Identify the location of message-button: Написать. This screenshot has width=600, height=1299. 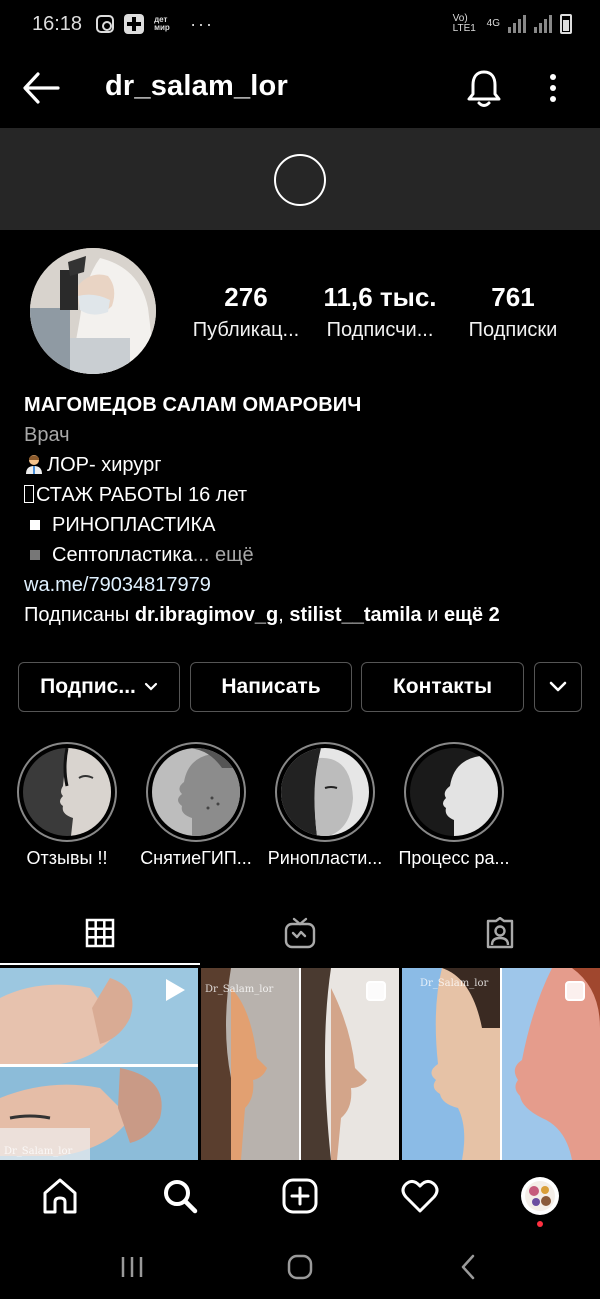
(271, 687).